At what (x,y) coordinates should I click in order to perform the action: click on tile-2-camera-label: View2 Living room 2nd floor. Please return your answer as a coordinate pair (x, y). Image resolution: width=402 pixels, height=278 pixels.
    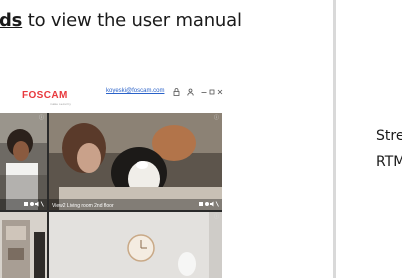
    Looking at the image, I should click on (83, 206).